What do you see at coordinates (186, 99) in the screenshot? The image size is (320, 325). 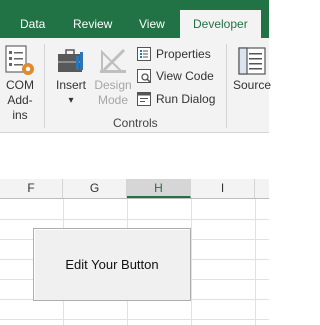 I see `run-dialog-label: Run Dialog` at bounding box center [186, 99].